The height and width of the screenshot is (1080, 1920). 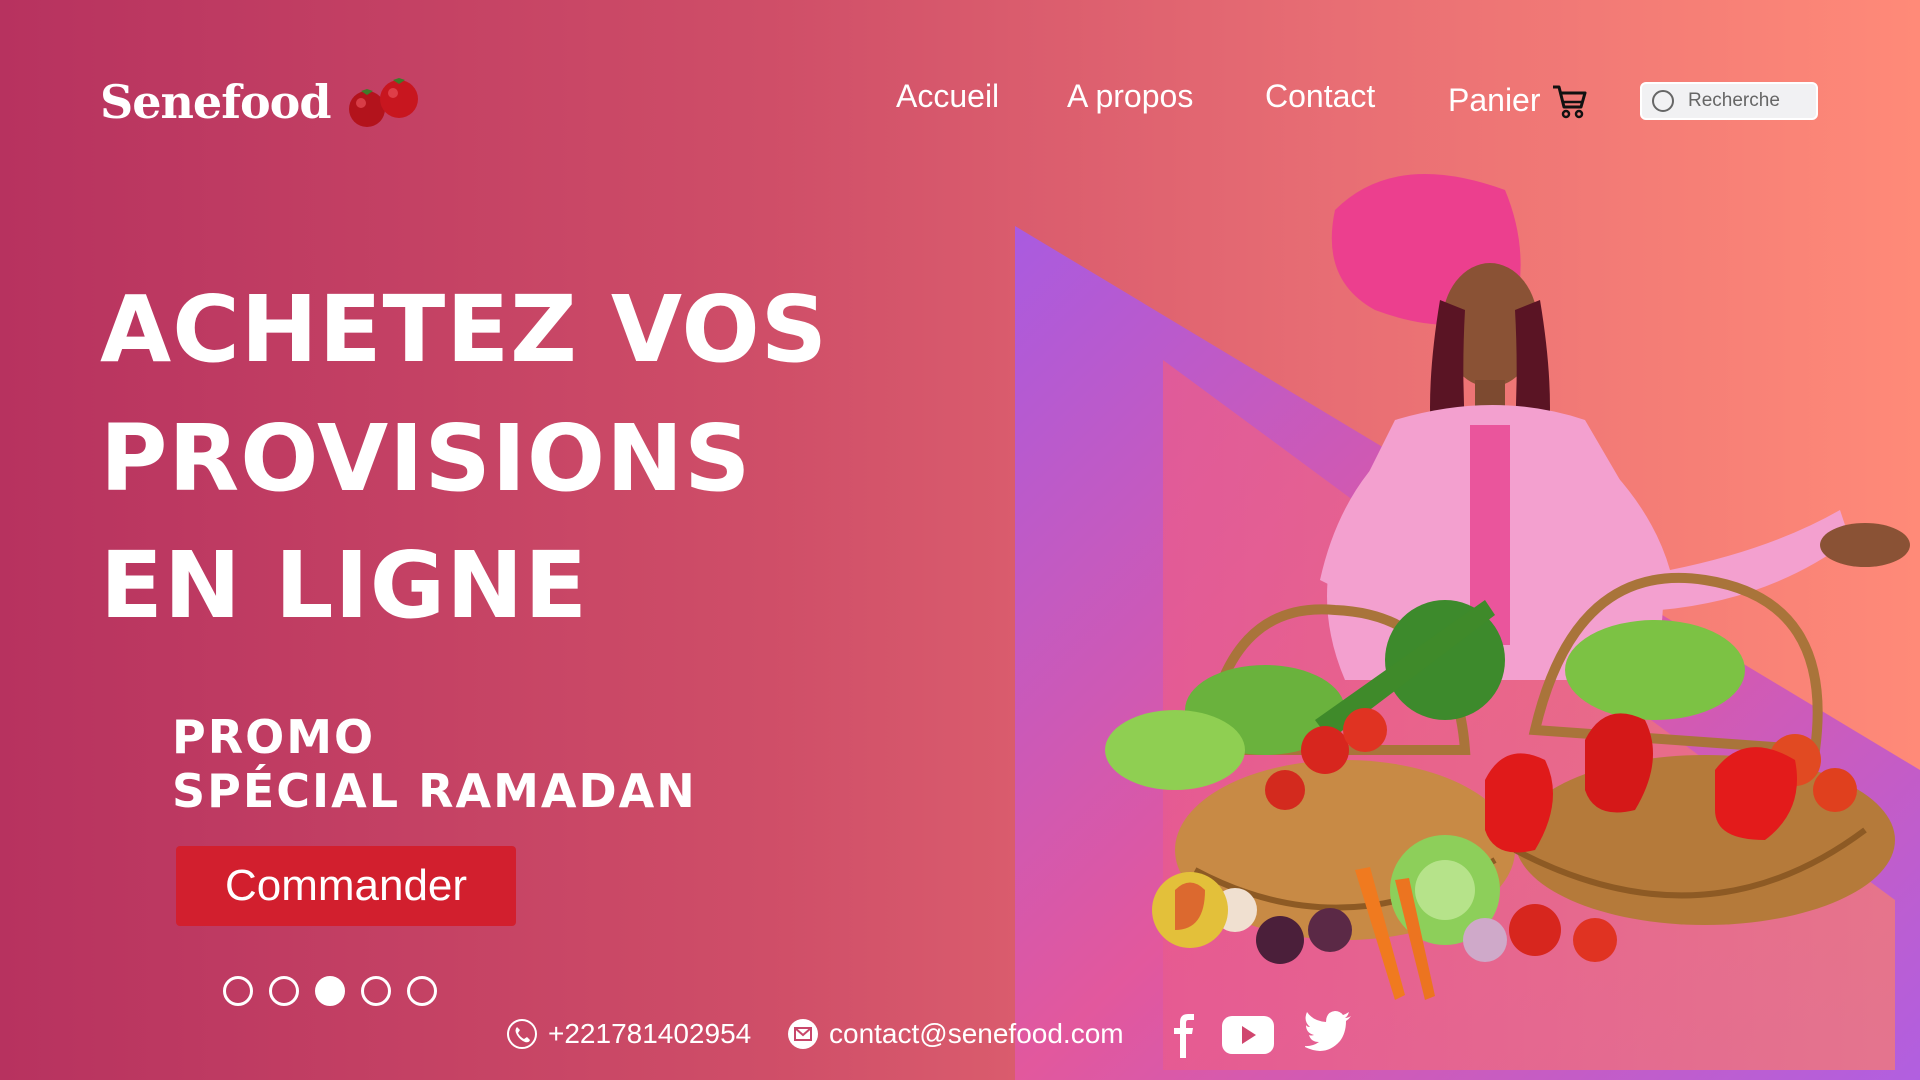 I want to click on nav-contact: Contact, so click(x=1320, y=96).